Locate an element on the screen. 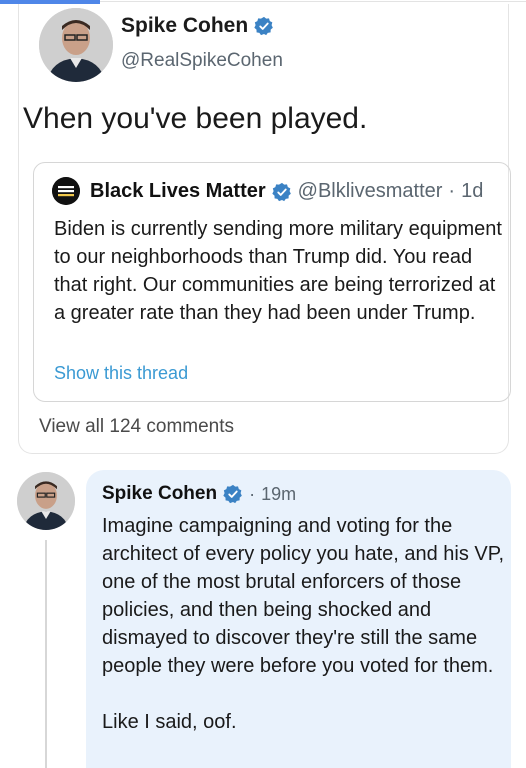 This screenshot has height=768, width=526. view-all-comments-link: View all 124 comments is located at coordinates (136, 427).